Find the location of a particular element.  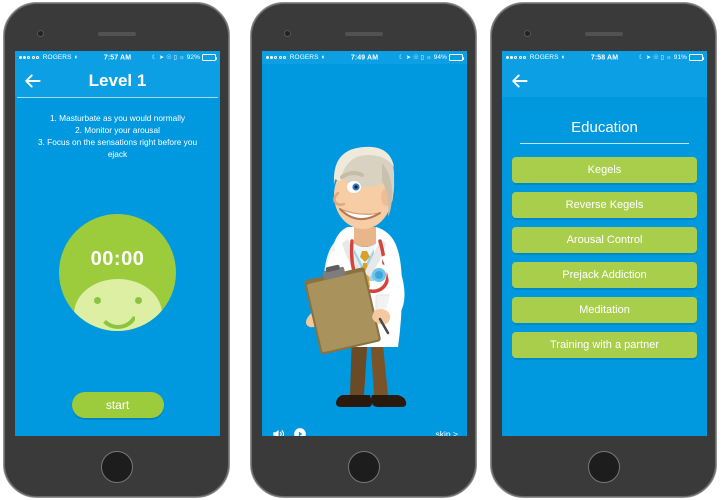

start-button-area: start is located at coordinates (117, 414).